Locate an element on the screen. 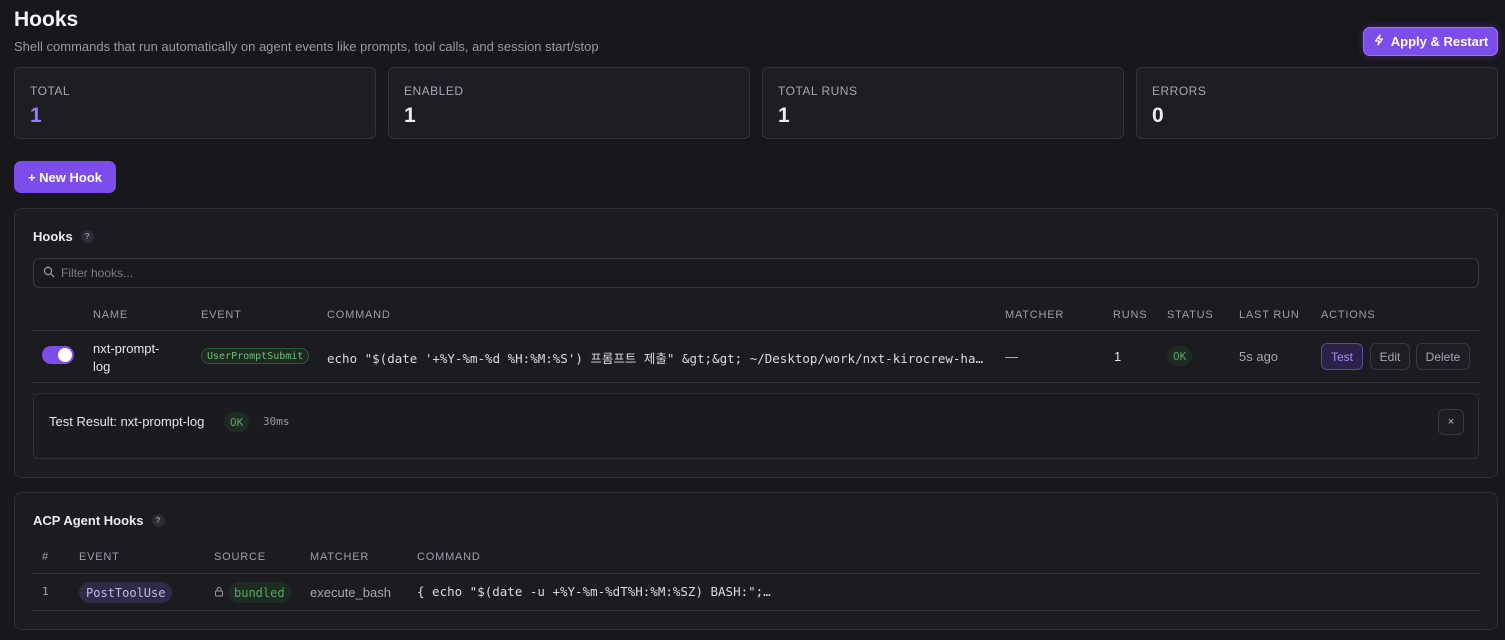 Image resolution: width=1505 pixels, height=640 pixels. hook-runs: 1 is located at coordinates (1118, 356).